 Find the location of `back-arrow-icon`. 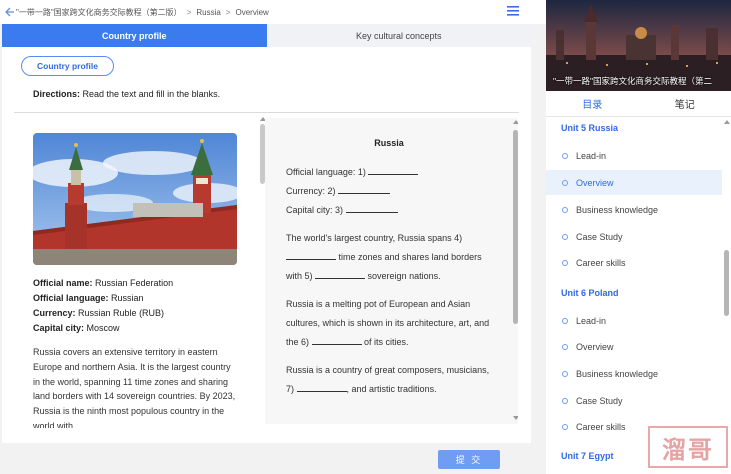

back-arrow-icon is located at coordinates (9, 12).